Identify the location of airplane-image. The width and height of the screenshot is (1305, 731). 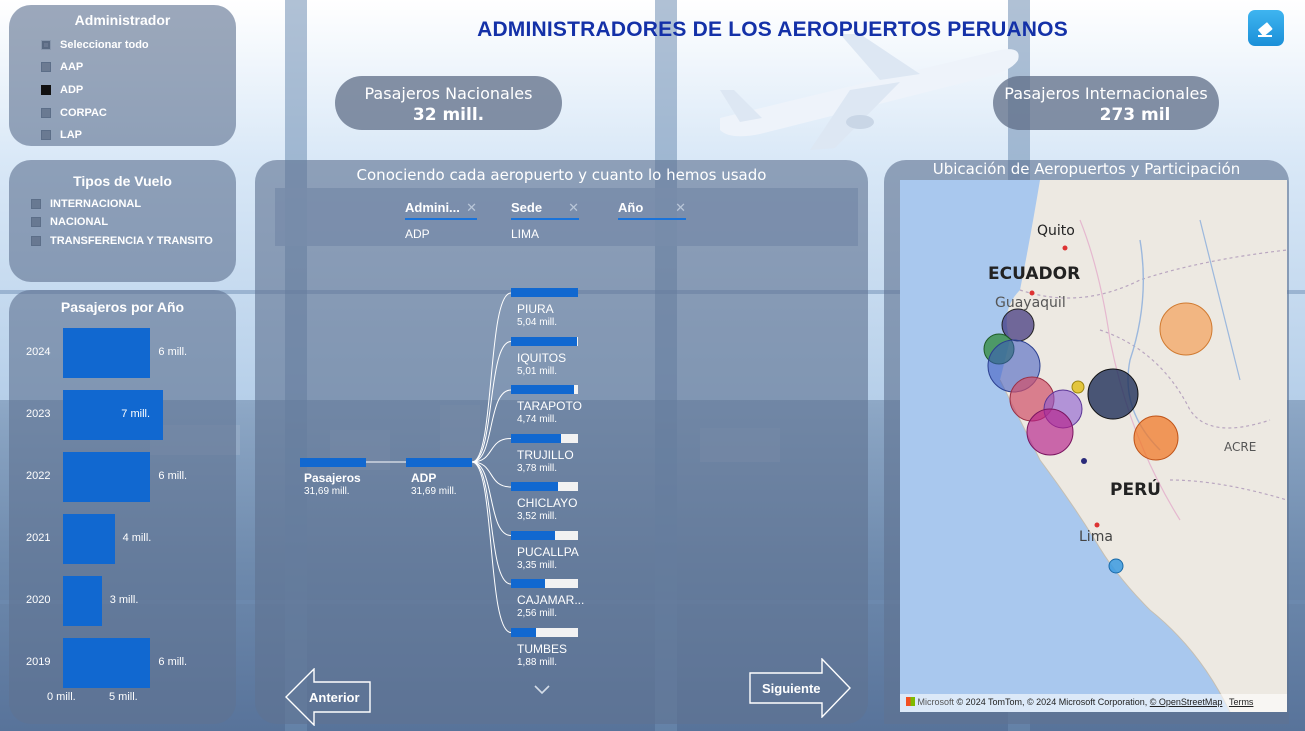
(869, 92).